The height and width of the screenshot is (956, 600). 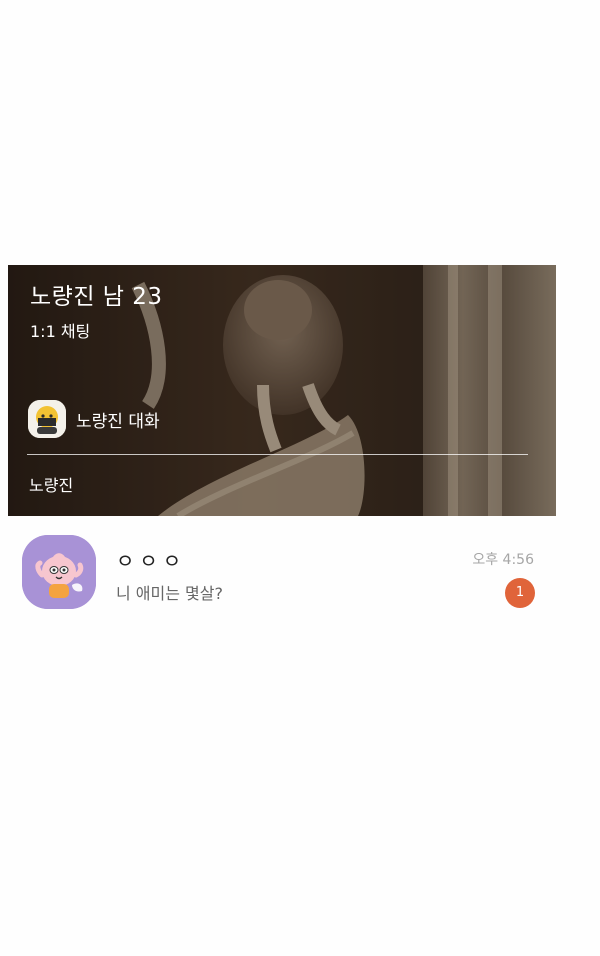 What do you see at coordinates (503, 560) in the screenshot?
I see `message-time: 오후 4:56` at bounding box center [503, 560].